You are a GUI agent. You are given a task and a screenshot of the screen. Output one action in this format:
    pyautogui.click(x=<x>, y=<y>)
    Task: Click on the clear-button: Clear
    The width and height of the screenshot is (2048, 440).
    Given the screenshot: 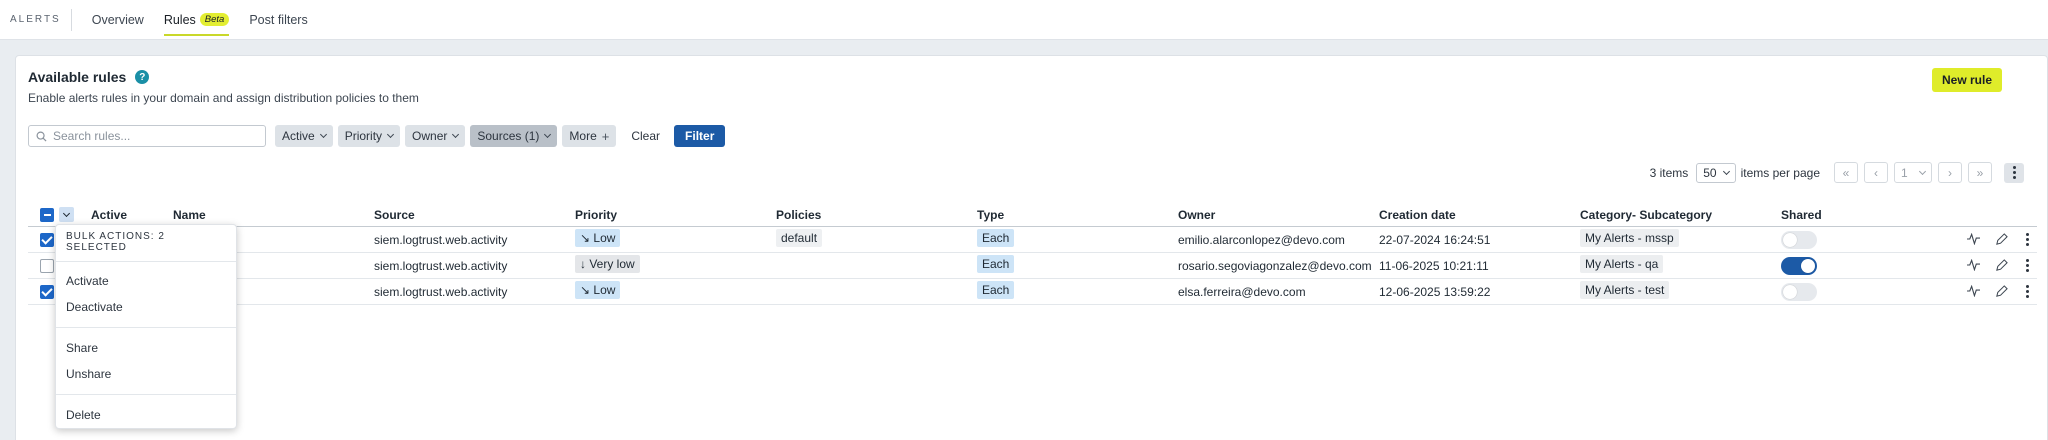 What is the action you would take?
    pyautogui.click(x=645, y=136)
    